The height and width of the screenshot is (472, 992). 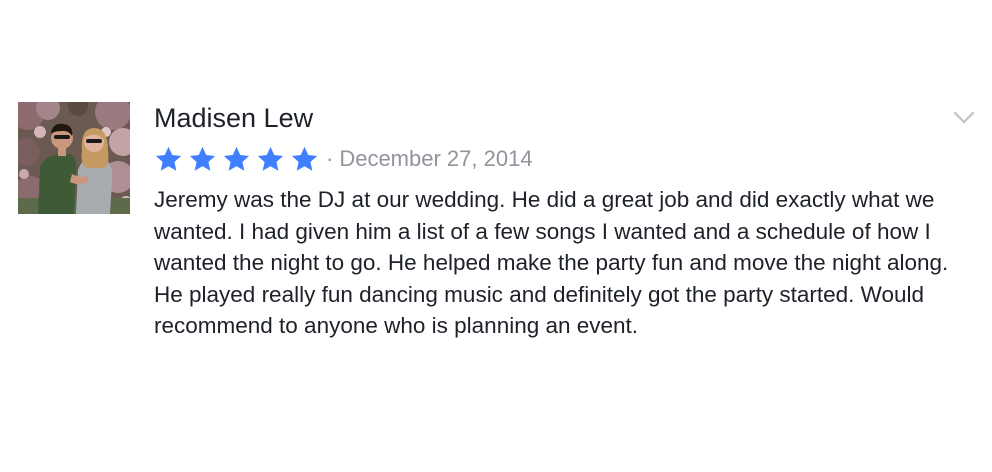 I want to click on avatar, so click(x=74, y=158).